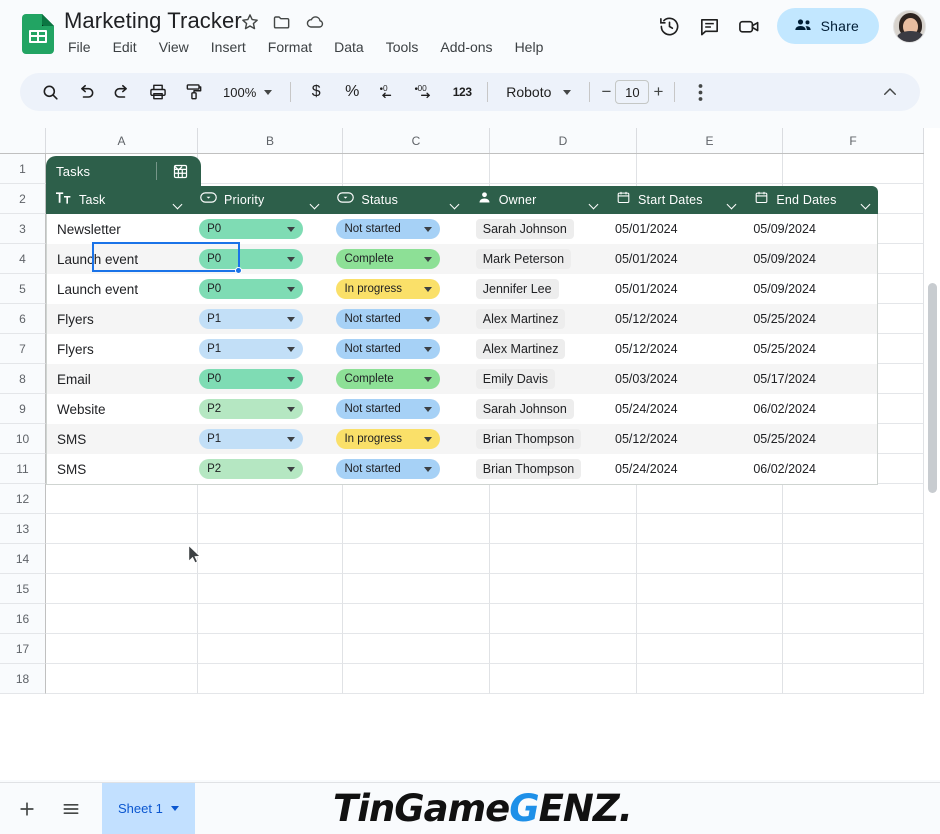 Image resolution: width=940 pixels, height=834 pixels. I want to click on column-header-d: D, so click(563, 140).